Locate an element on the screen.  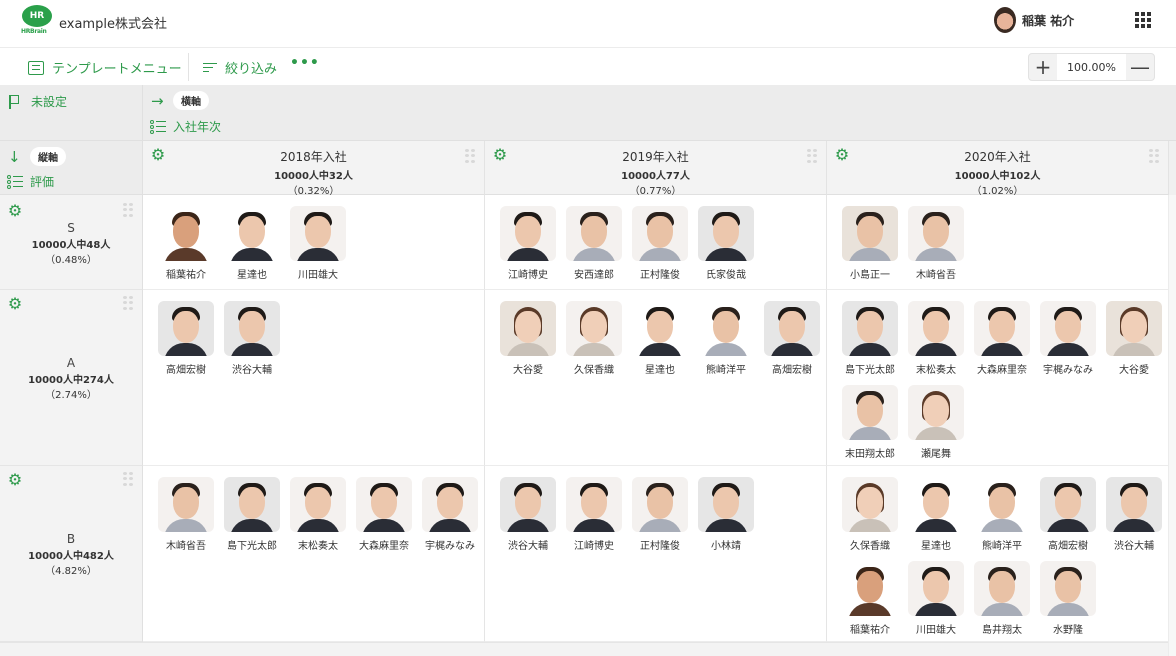
employee-card: 末田翔太郎 is located at coordinates (870, 427).